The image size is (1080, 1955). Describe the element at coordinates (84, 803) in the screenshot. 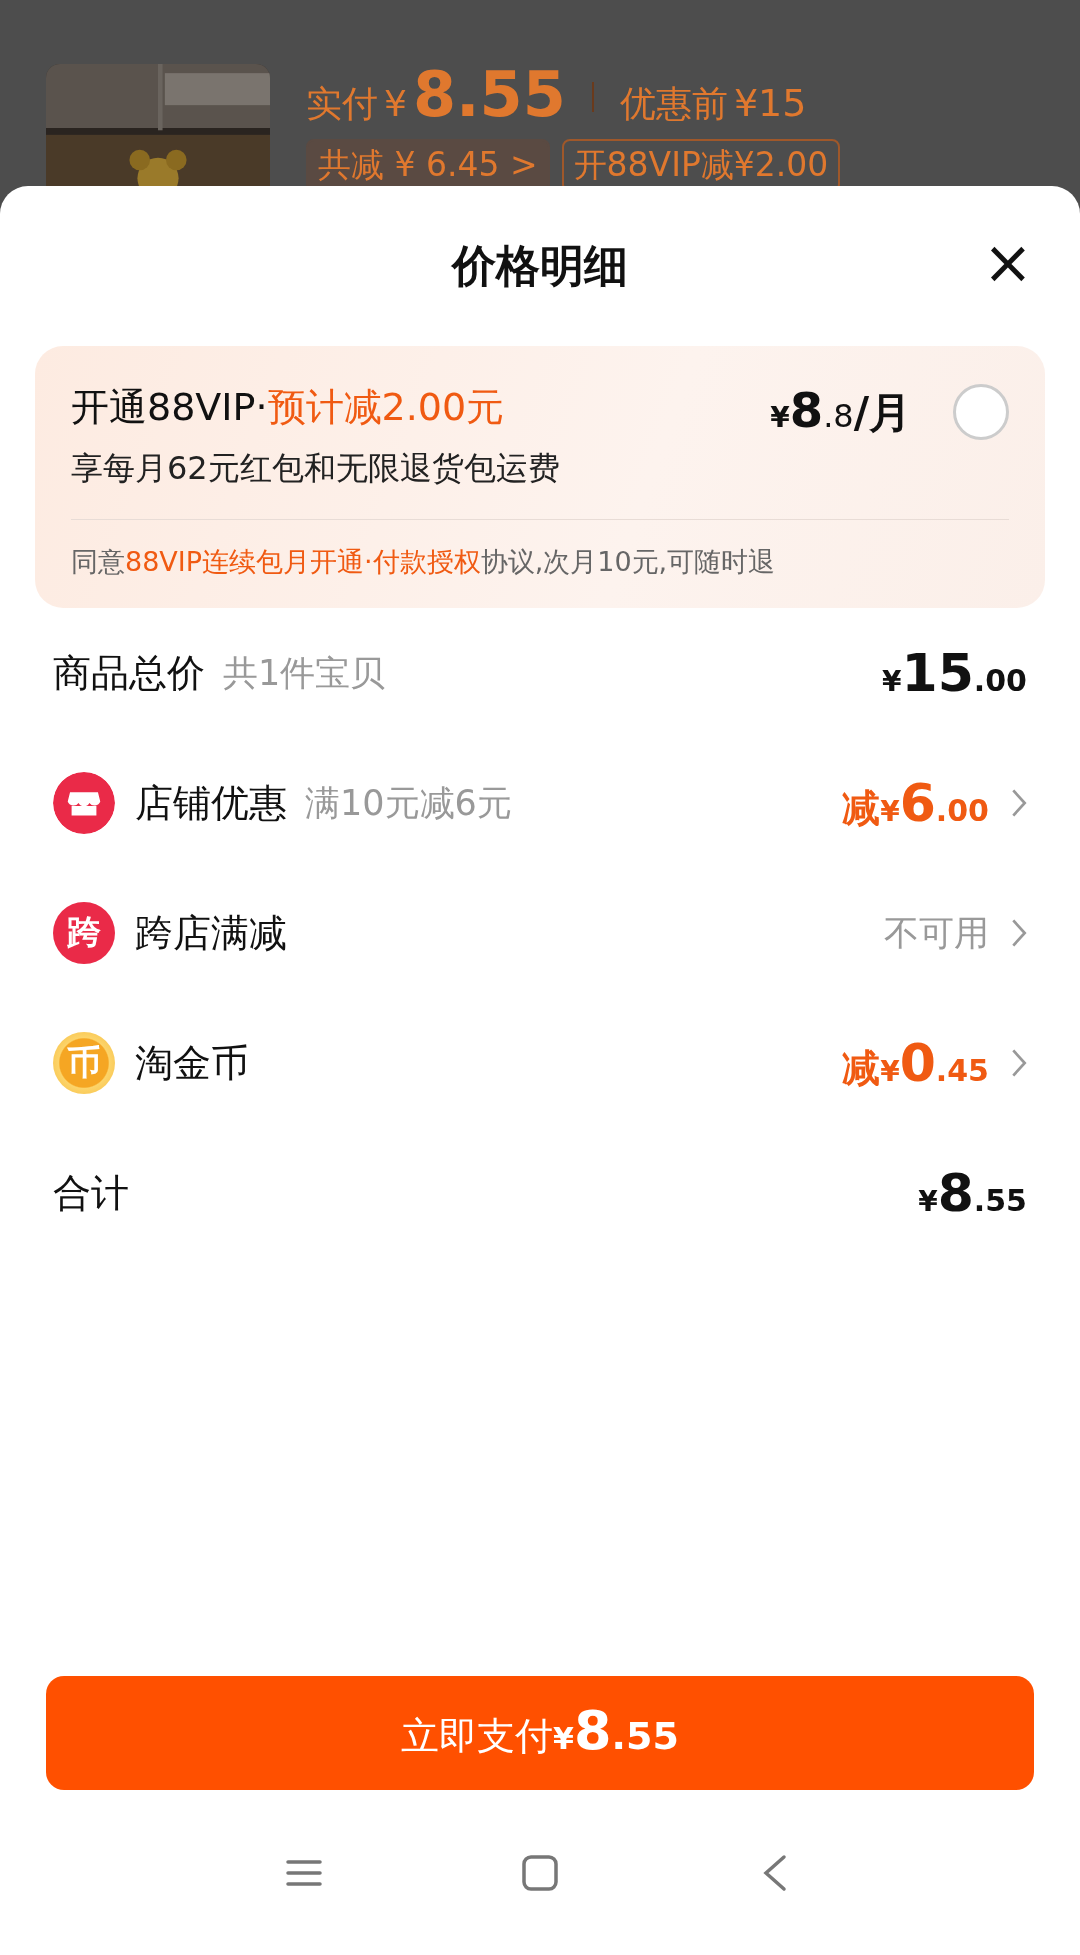

I see `store-icon` at that location.